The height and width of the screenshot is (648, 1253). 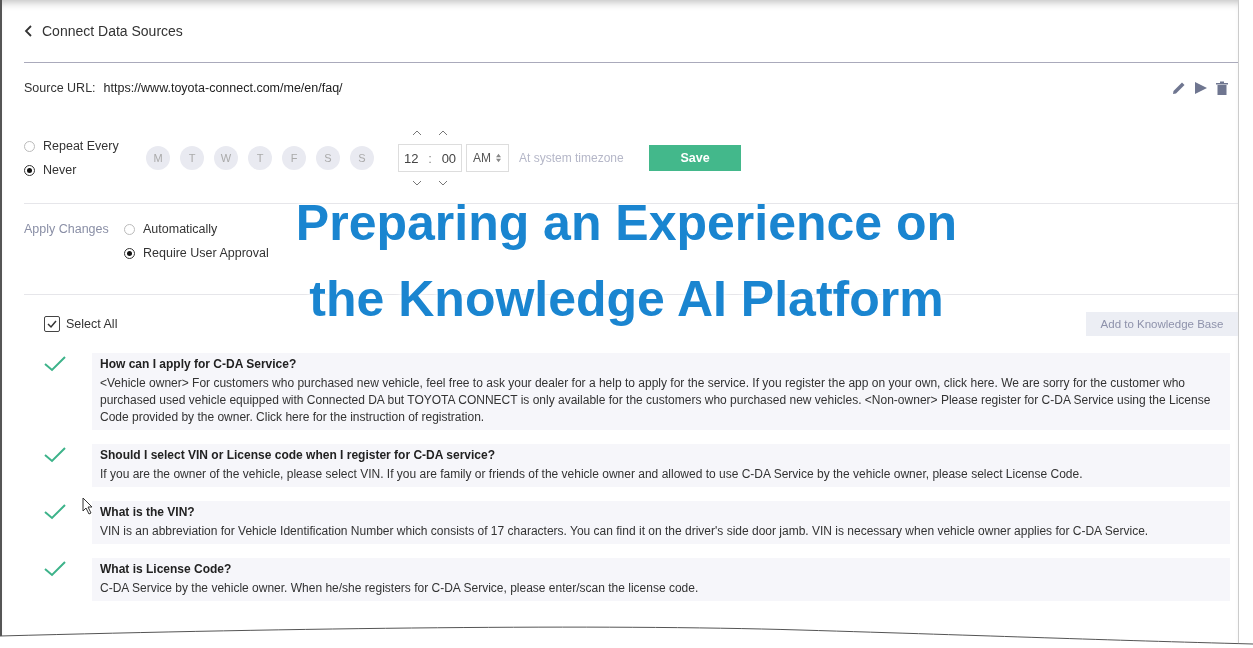 I want to click on radio-label: Automatically, so click(x=180, y=229).